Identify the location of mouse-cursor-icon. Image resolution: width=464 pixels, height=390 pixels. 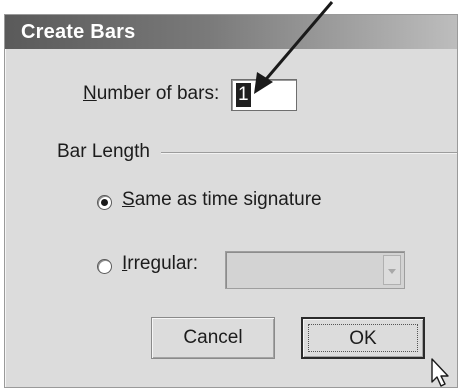
(440, 372).